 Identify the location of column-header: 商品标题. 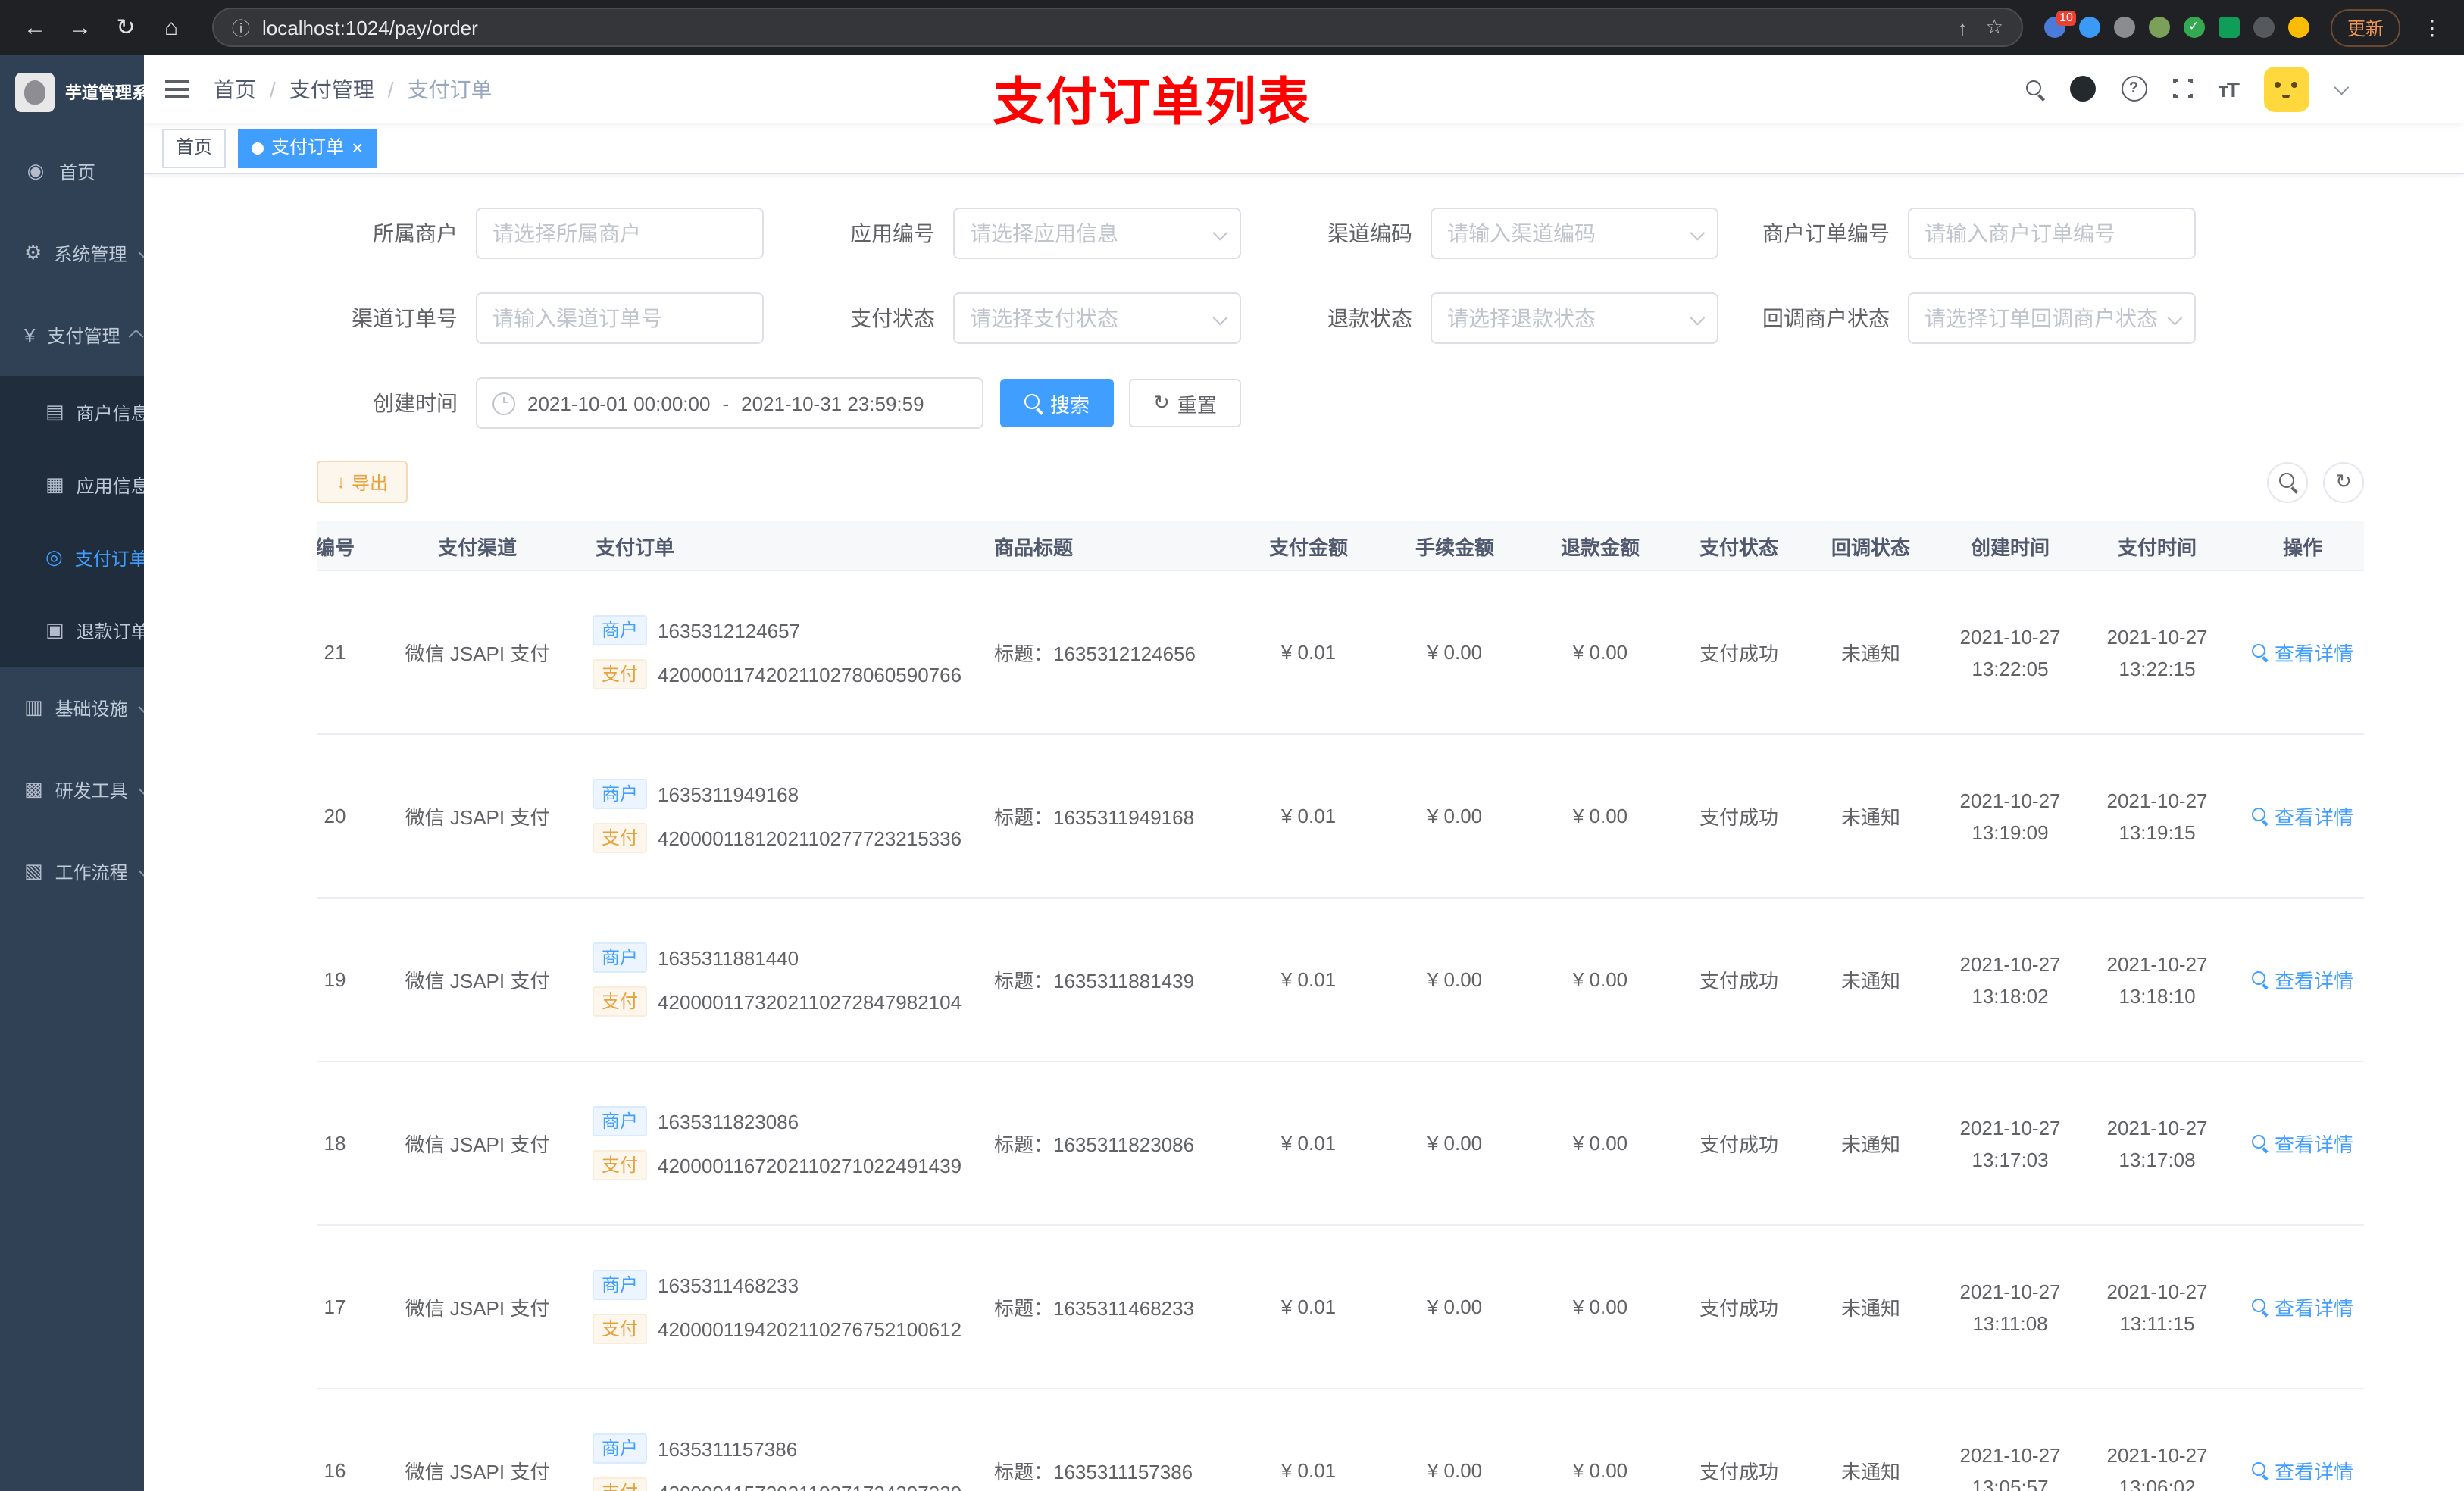
(1034, 547).